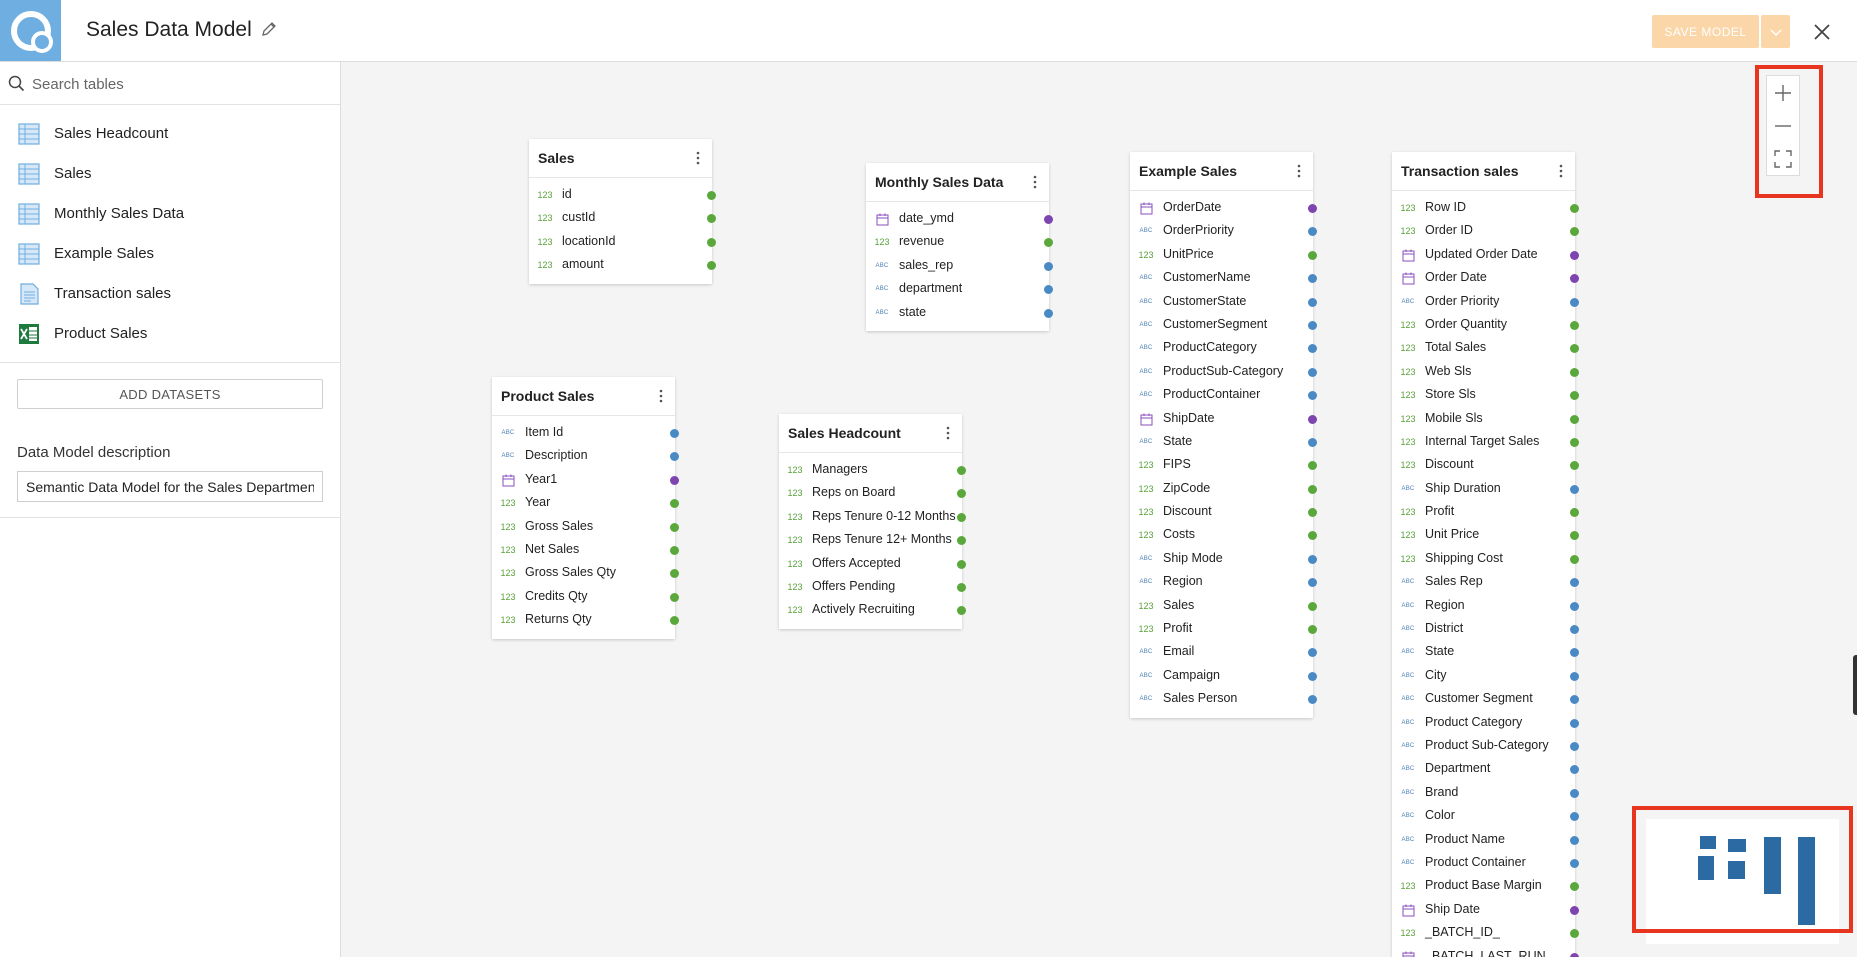 The width and height of the screenshot is (1857, 957). Describe the element at coordinates (1485, 910) in the screenshot. I see `field-row: Ship Date` at that location.